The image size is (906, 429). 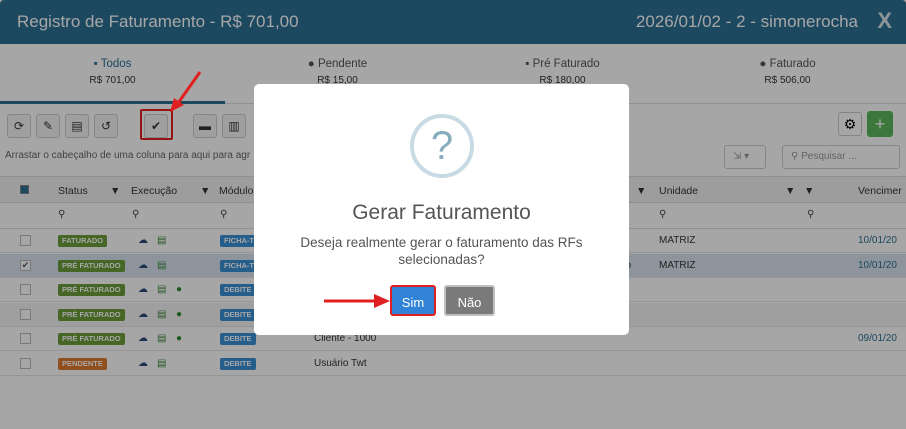 I want to click on confirm-yes-button: Sim, so click(x=413, y=300).